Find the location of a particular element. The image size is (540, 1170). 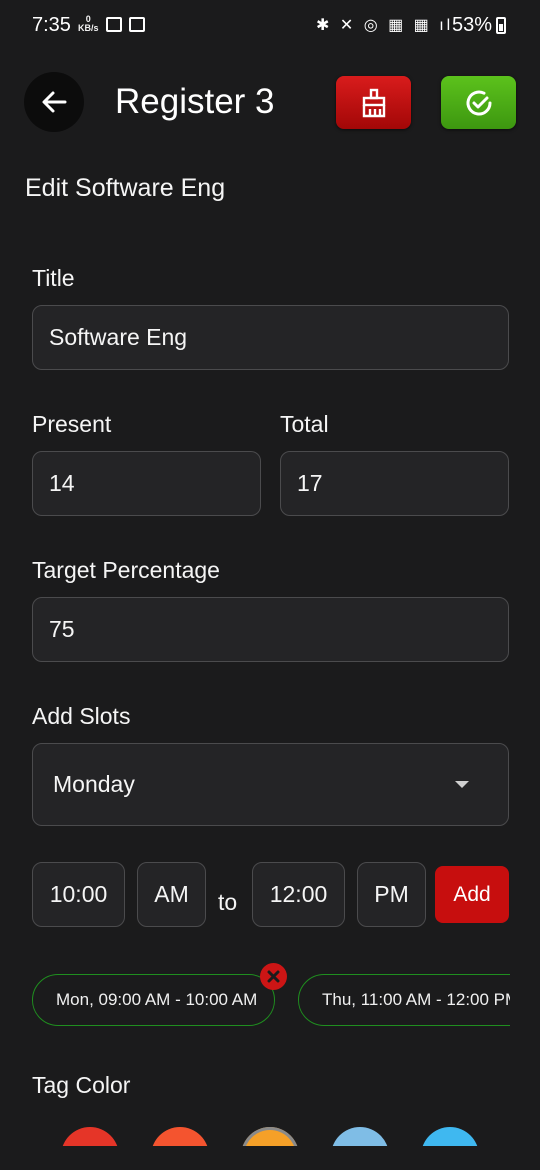

broom-icon is located at coordinates (373, 102).